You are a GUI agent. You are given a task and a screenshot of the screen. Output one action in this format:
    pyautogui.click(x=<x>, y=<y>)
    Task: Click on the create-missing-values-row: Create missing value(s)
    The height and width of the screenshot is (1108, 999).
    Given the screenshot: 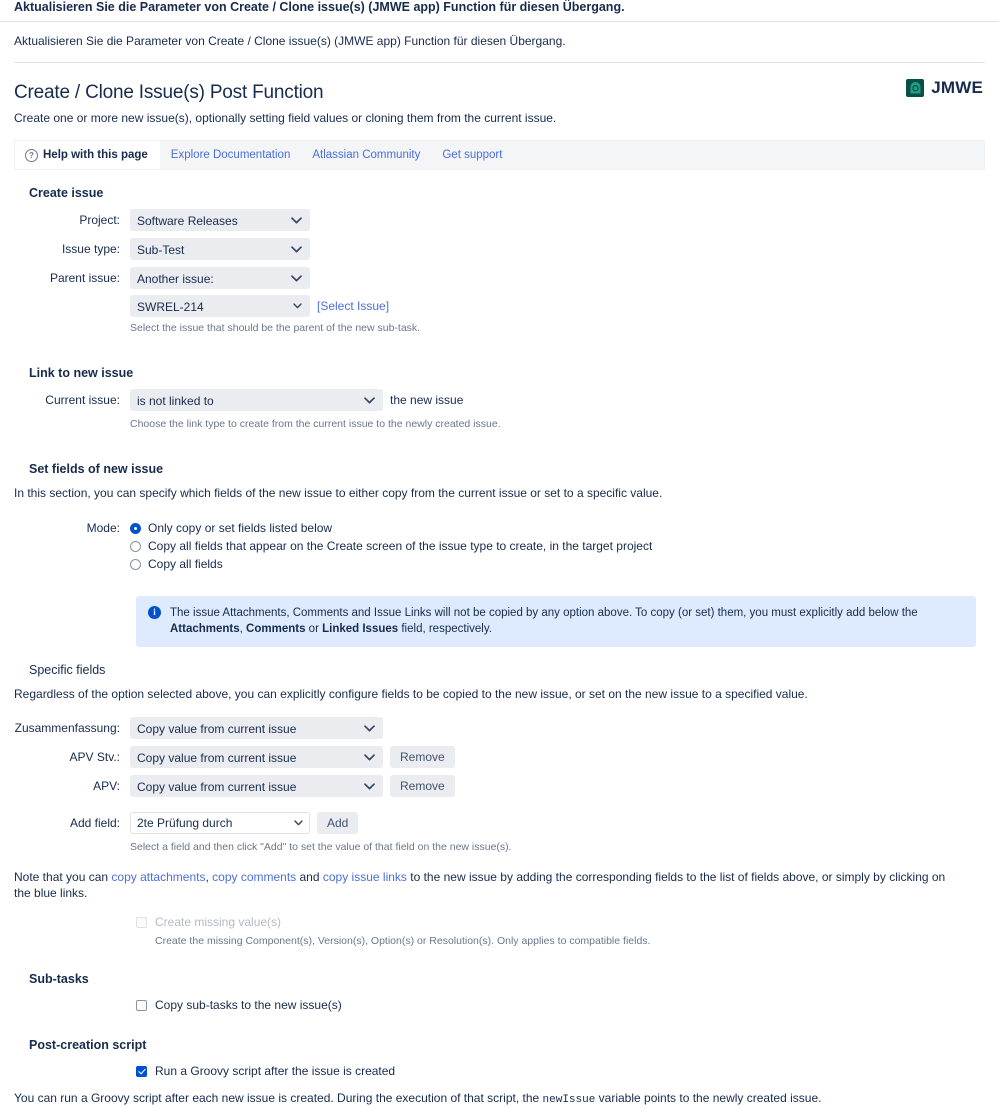 What is the action you would take?
    pyautogui.click(x=560, y=922)
    